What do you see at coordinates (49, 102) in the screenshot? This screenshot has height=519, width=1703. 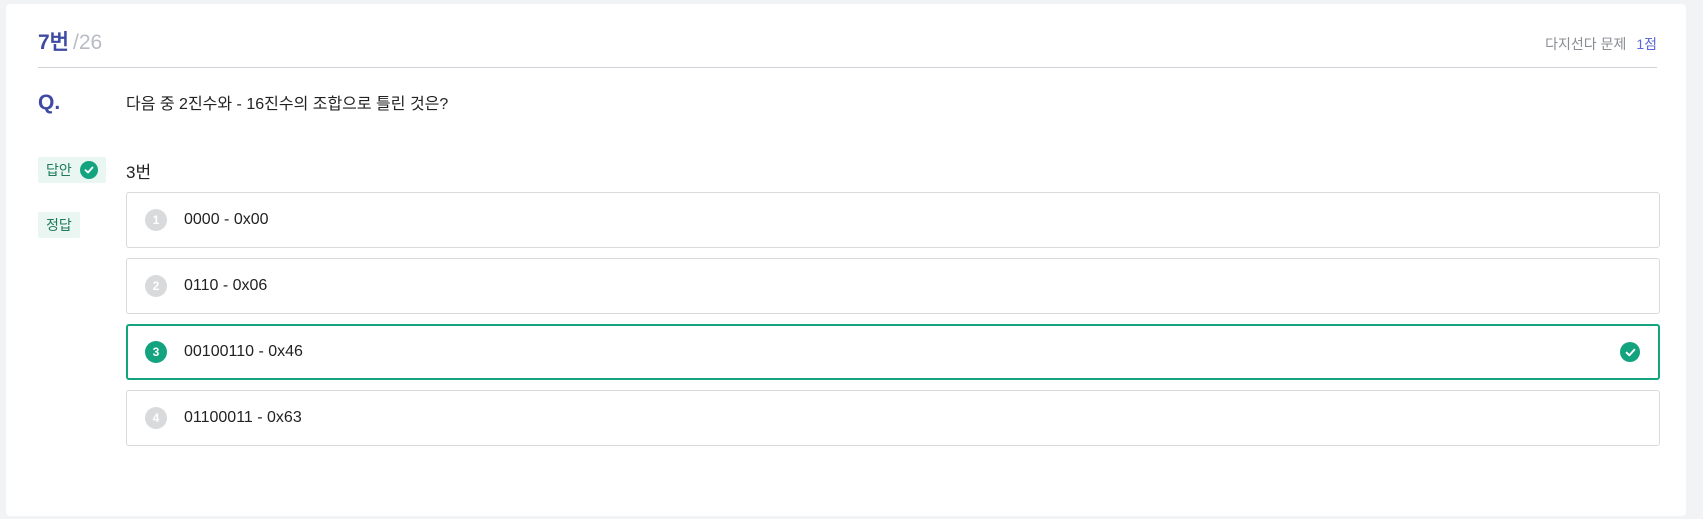 I see `question-label: Q.` at bounding box center [49, 102].